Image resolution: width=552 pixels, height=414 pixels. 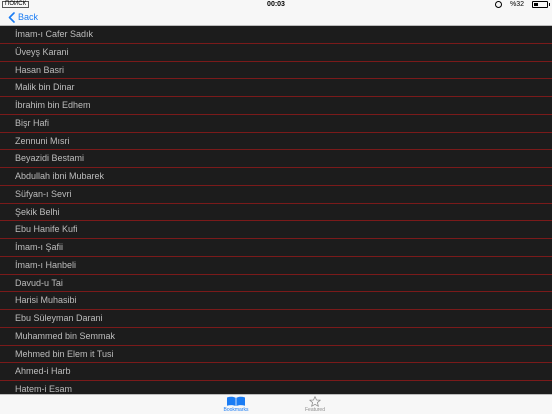 What do you see at coordinates (276, 17) in the screenshot?
I see `navigation-bar: Back` at bounding box center [276, 17].